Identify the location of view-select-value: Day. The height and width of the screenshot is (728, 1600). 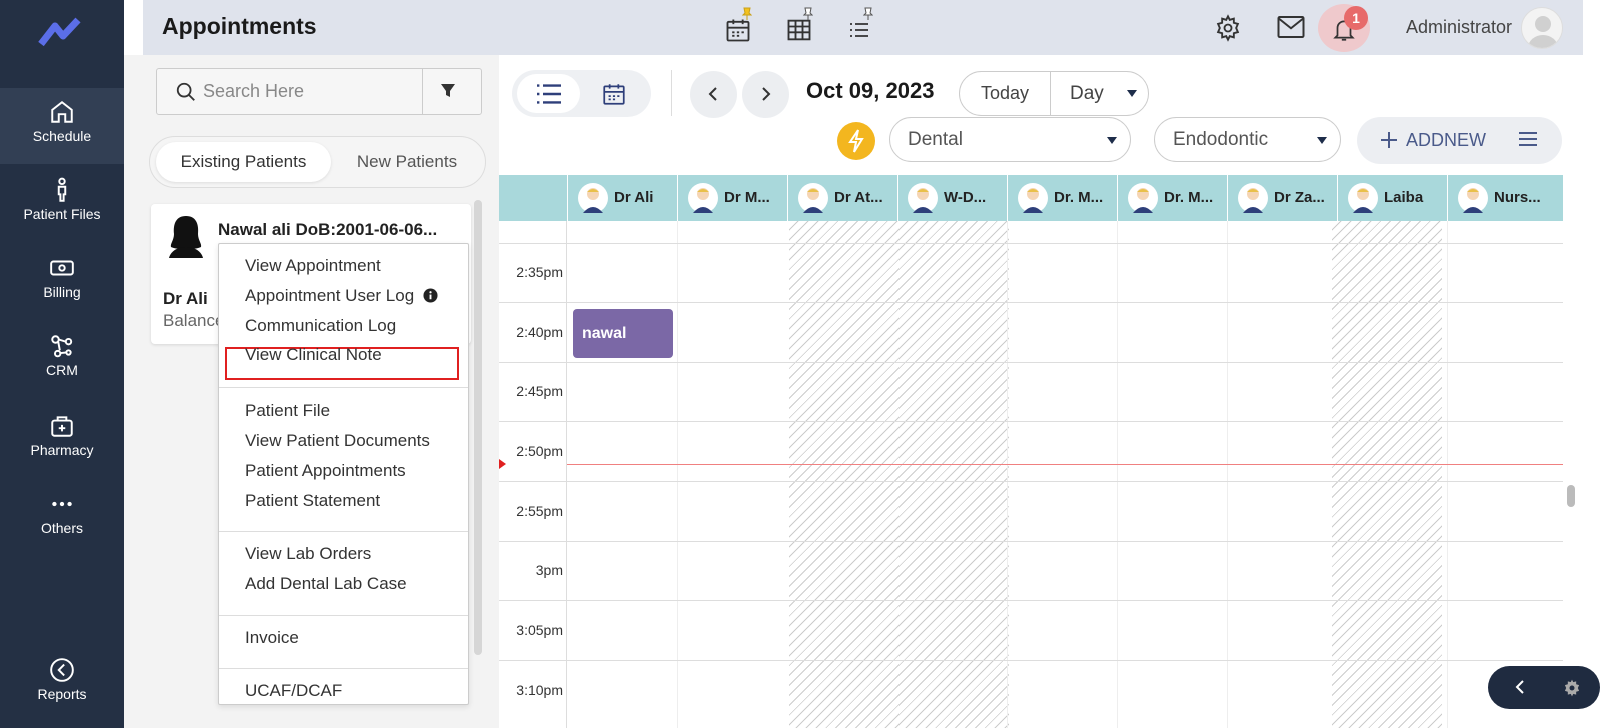
(1087, 93).